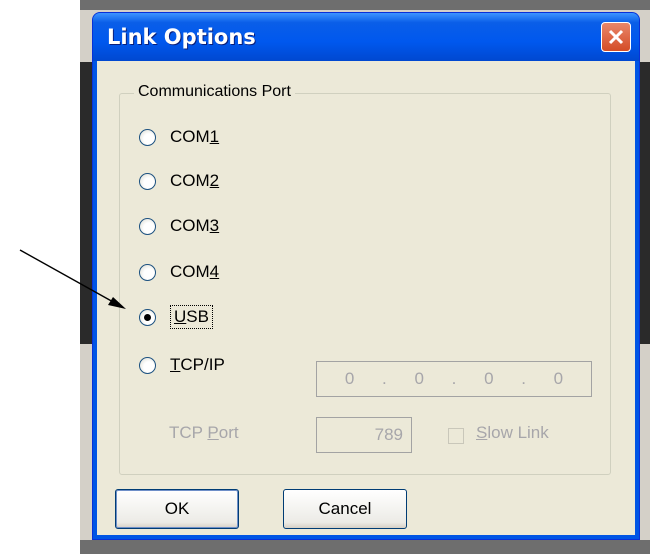 This screenshot has height=554, width=650. Describe the element at coordinates (67, 276) in the screenshot. I see `arrow-line` at that location.